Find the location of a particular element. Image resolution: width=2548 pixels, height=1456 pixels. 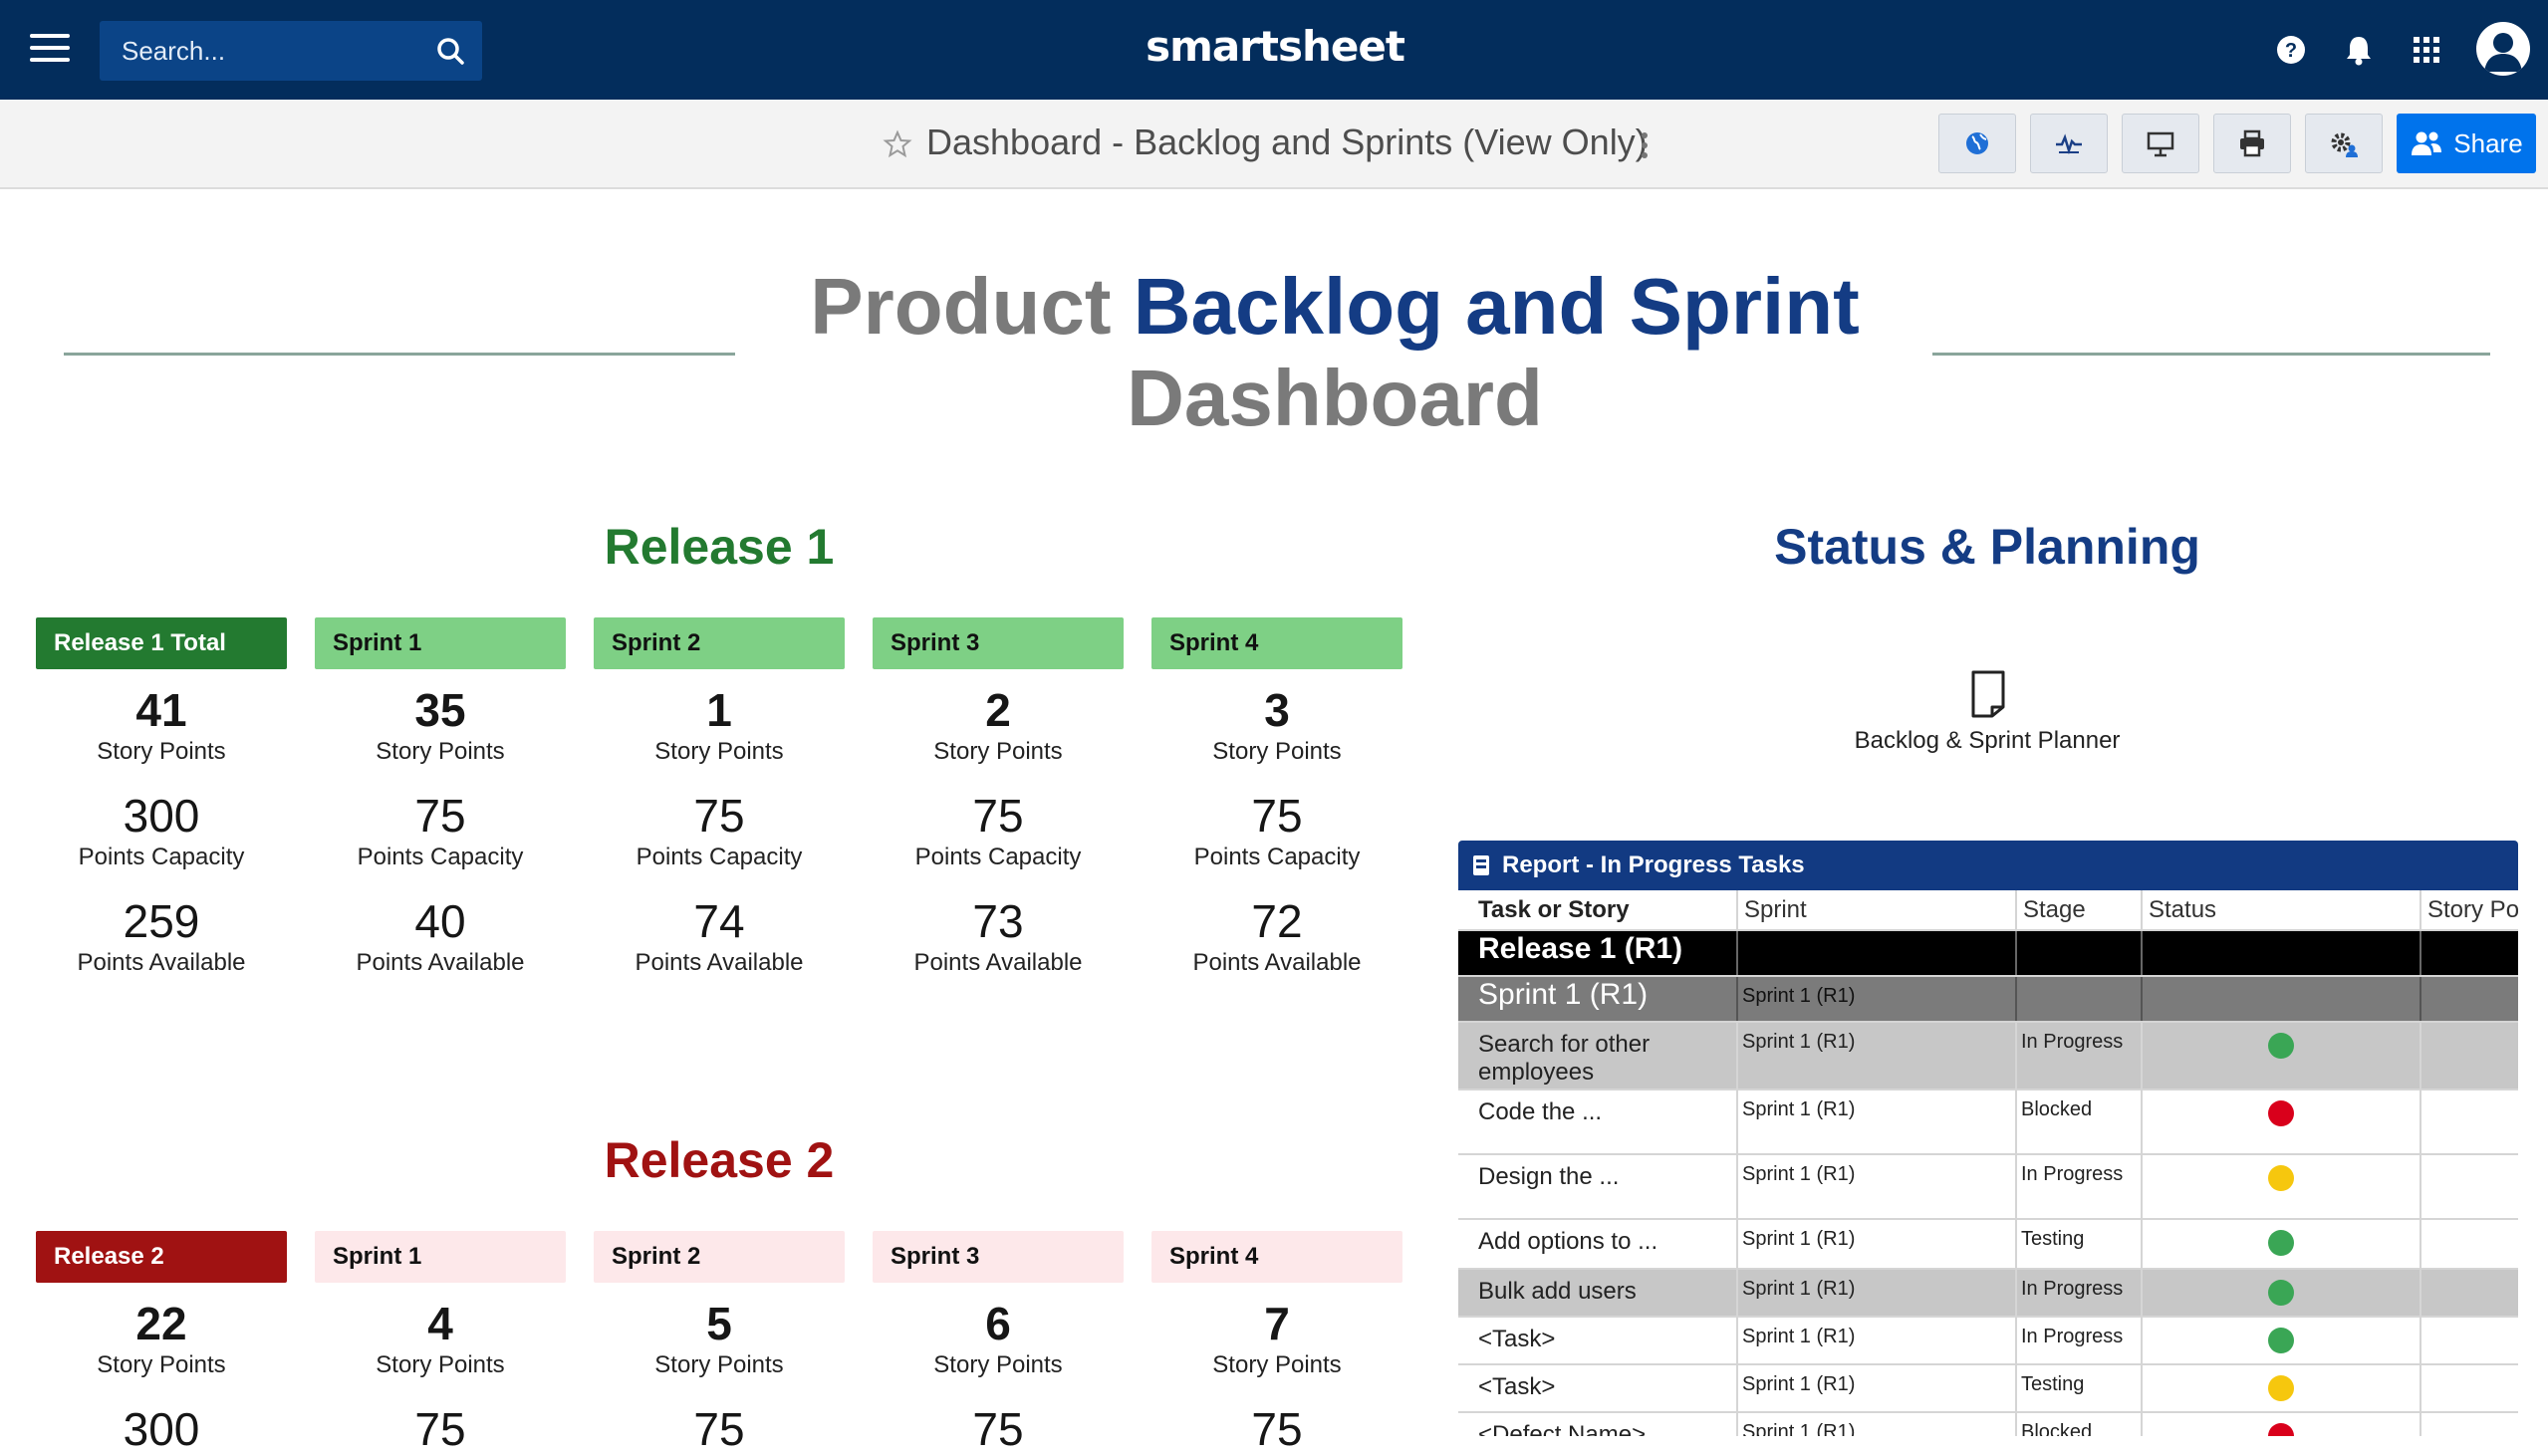

avatar is located at coordinates (2503, 49).